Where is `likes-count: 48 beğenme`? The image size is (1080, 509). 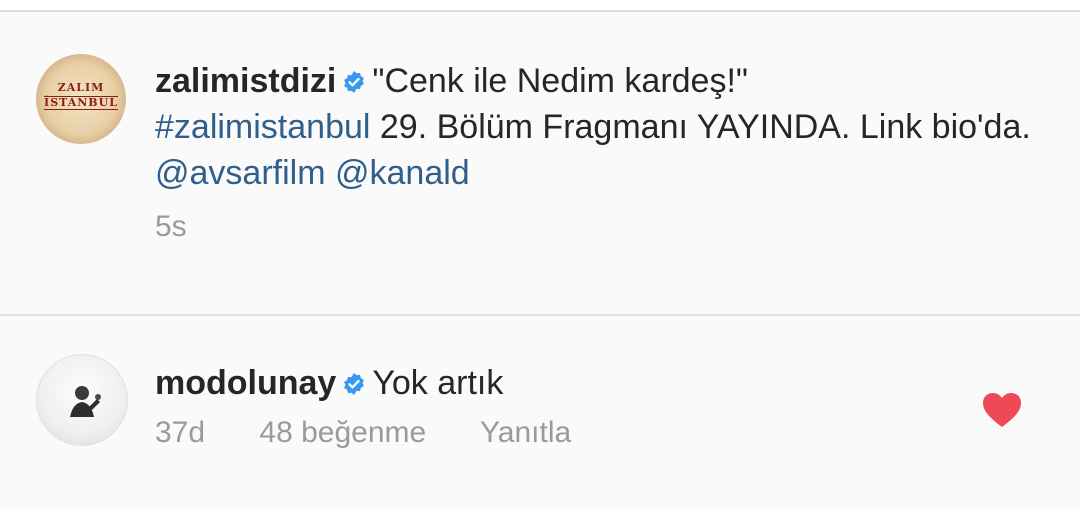
likes-count: 48 beğenme is located at coordinates (342, 432).